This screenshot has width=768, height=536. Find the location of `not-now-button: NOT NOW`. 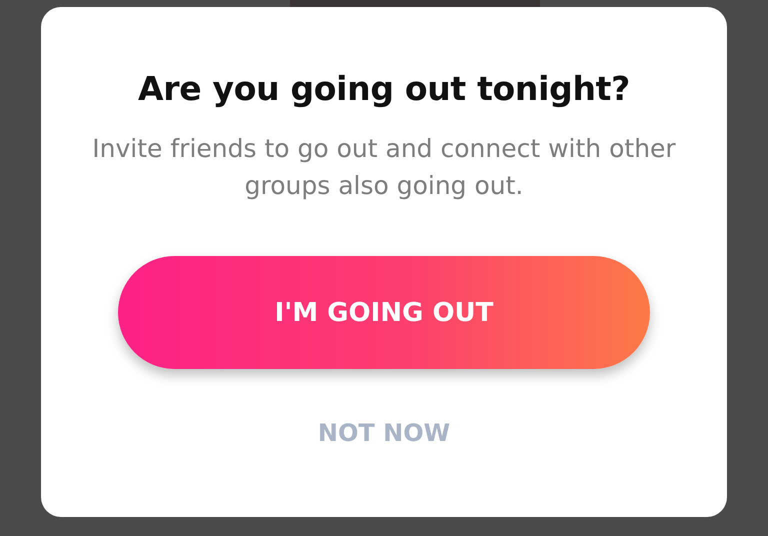

not-now-button: NOT NOW is located at coordinates (384, 433).